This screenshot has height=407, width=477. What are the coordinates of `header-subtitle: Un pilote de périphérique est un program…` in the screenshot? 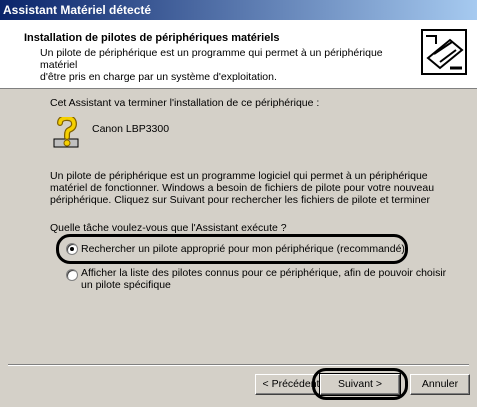 It's located at (225, 65).